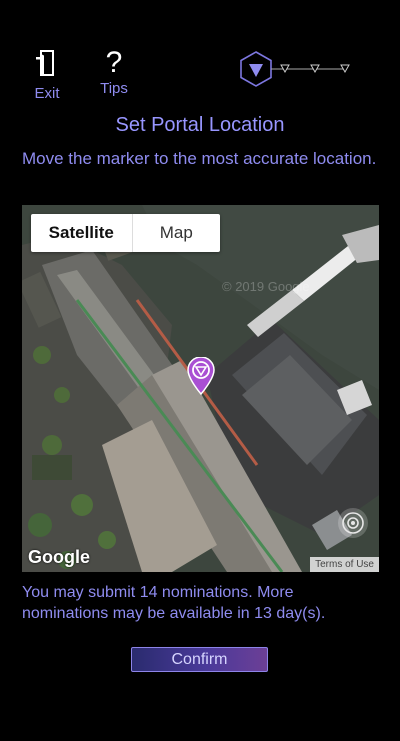 This screenshot has width=400, height=741. I want to click on page-title: Set Portal Location, so click(200, 125).